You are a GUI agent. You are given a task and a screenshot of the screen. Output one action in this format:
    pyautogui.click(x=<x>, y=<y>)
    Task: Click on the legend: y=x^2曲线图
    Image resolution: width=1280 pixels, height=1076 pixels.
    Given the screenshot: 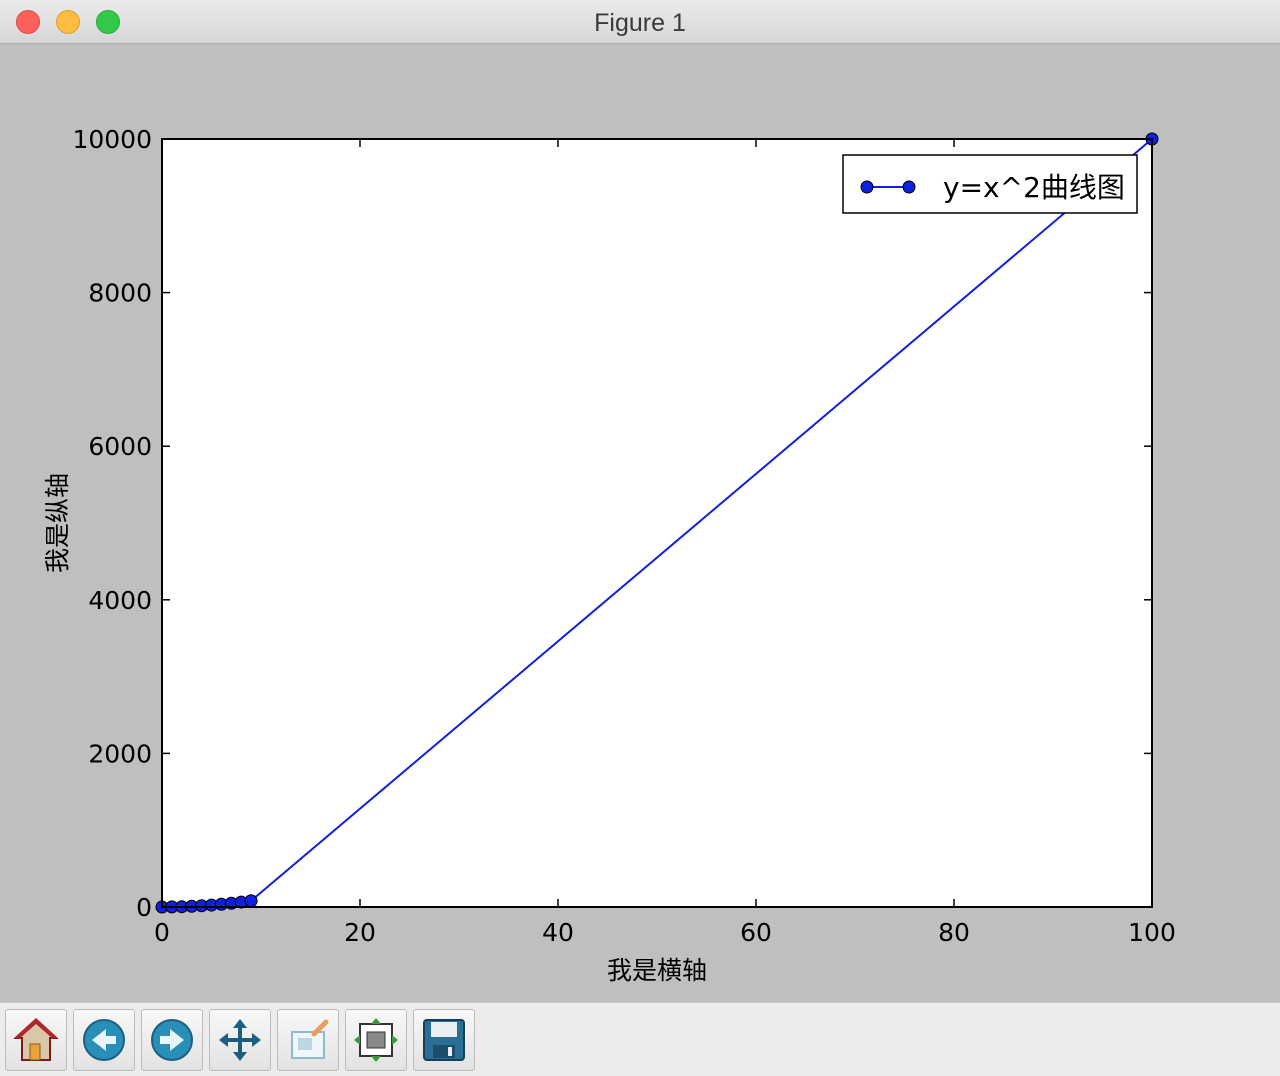 What is the action you would take?
    pyautogui.click(x=990, y=184)
    